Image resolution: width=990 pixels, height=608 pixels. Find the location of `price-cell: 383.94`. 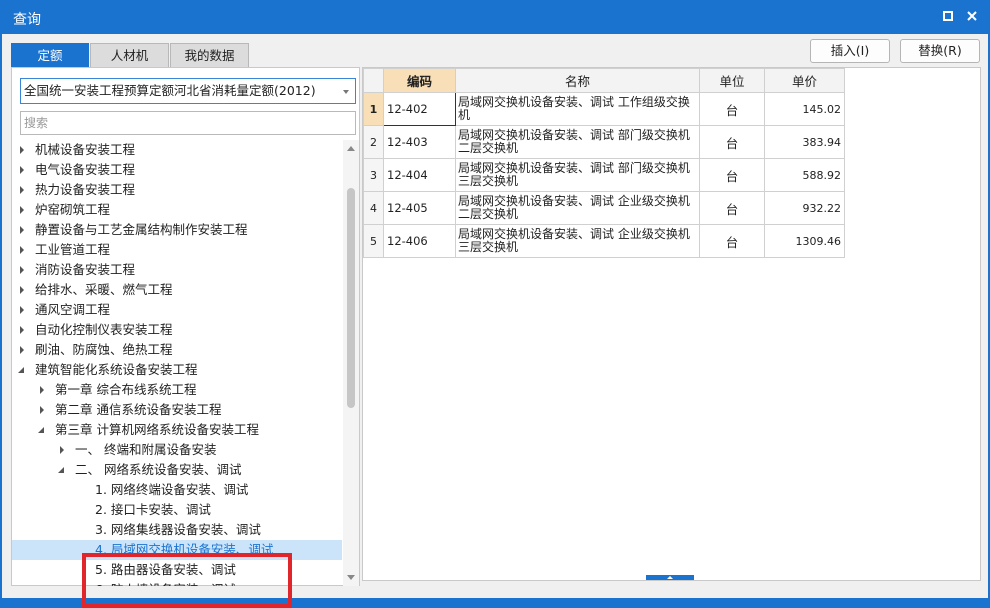

price-cell: 383.94 is located at coordinates (804, 142).